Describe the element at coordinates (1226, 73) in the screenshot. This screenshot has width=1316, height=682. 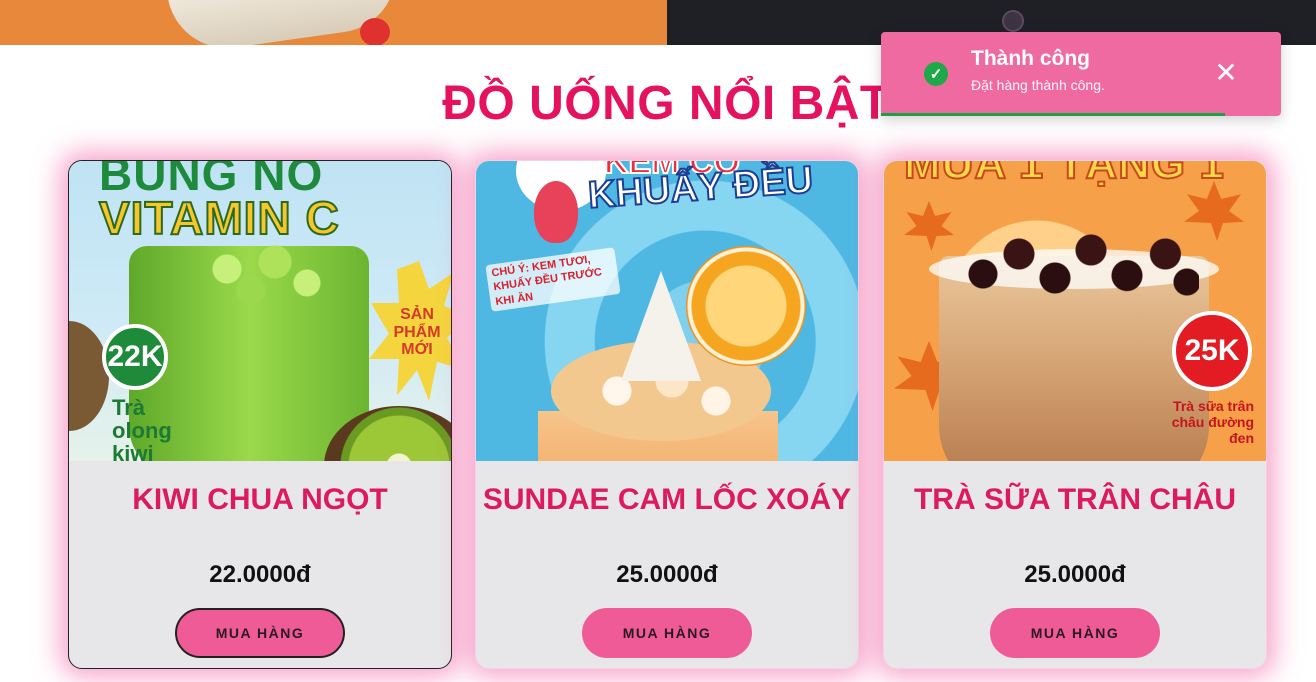
I see `close-icon: ✕` at that location.